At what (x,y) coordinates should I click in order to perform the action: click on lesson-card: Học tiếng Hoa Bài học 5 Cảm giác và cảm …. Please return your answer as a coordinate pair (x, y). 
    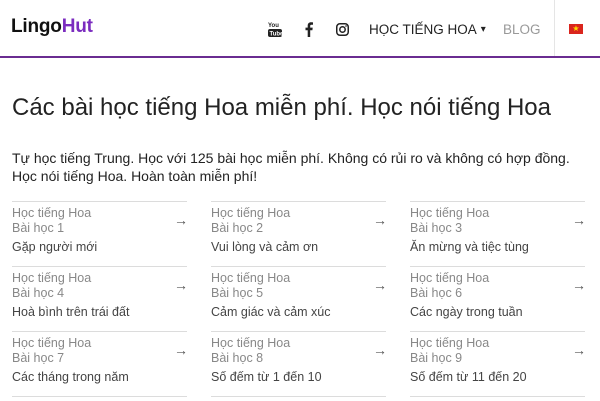
    Looking at the image, I should click on (299, 297).